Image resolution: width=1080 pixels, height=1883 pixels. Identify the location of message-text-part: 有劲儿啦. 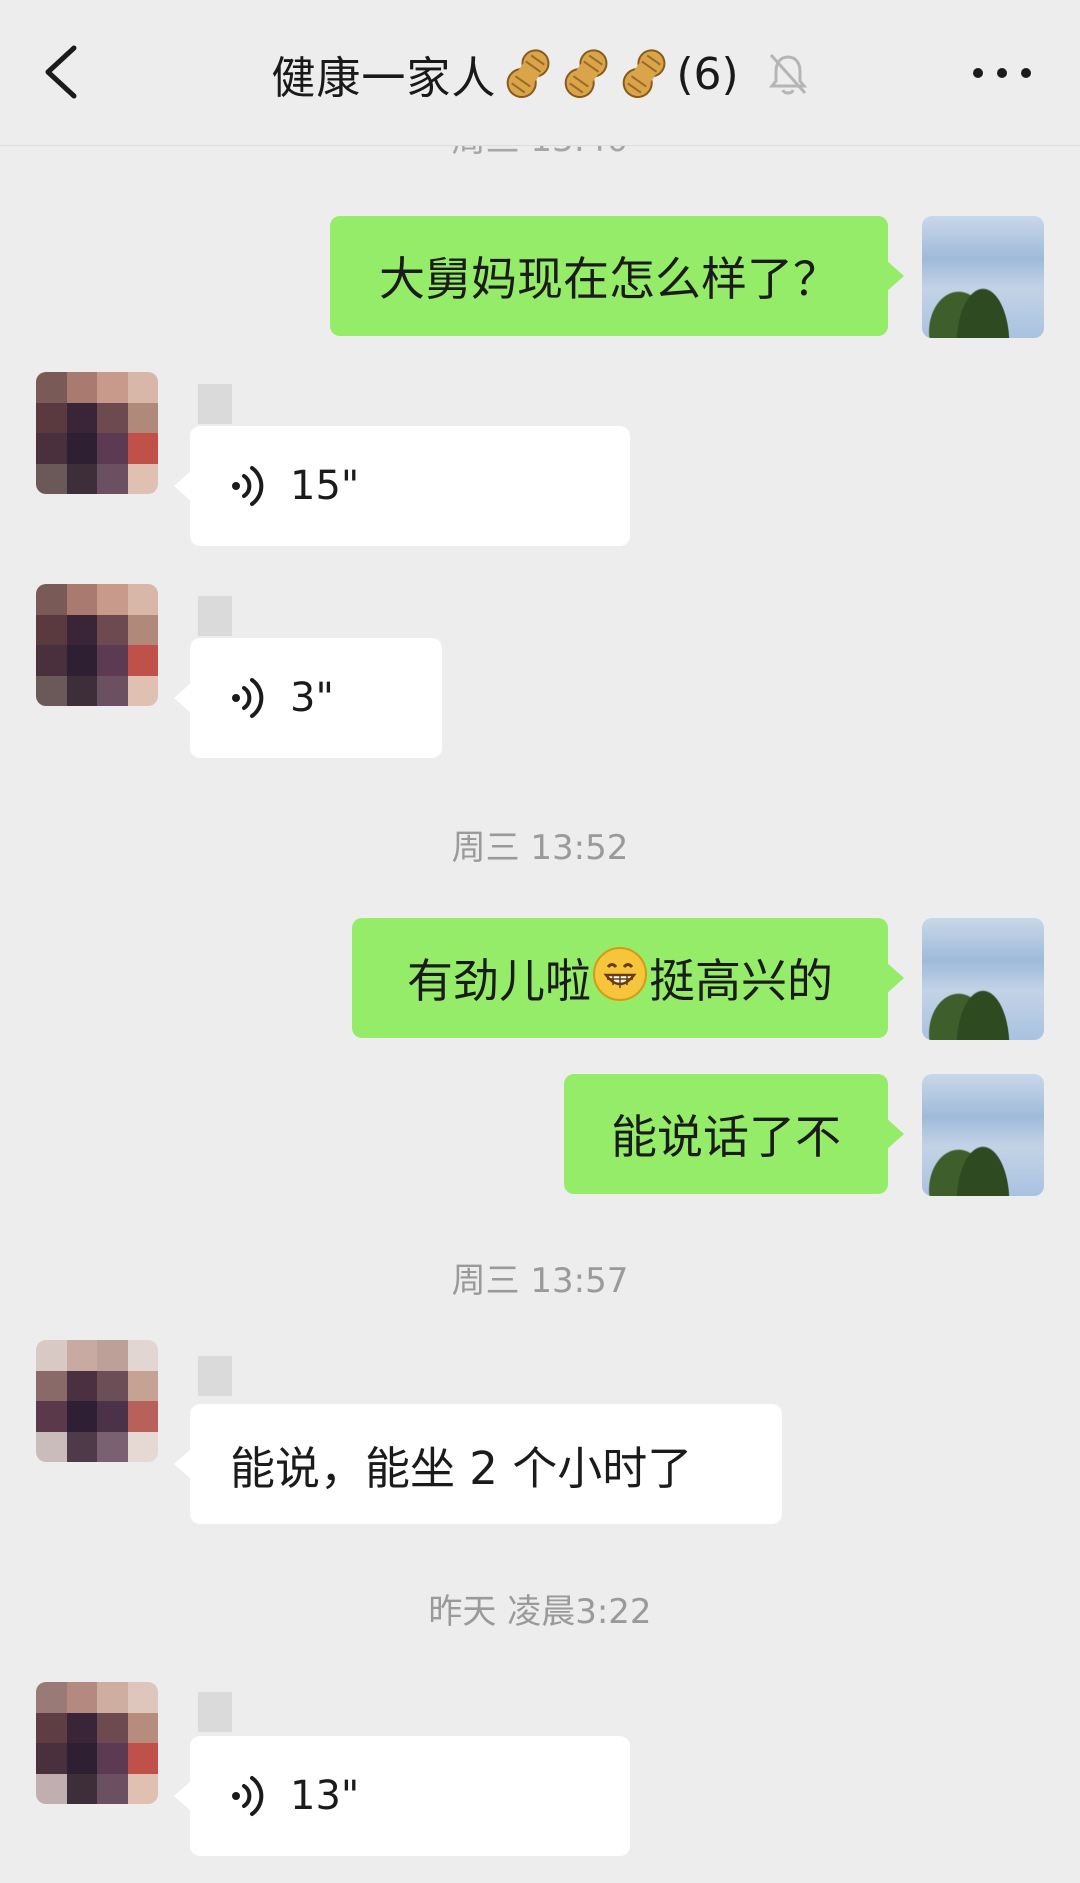
(499, 981).